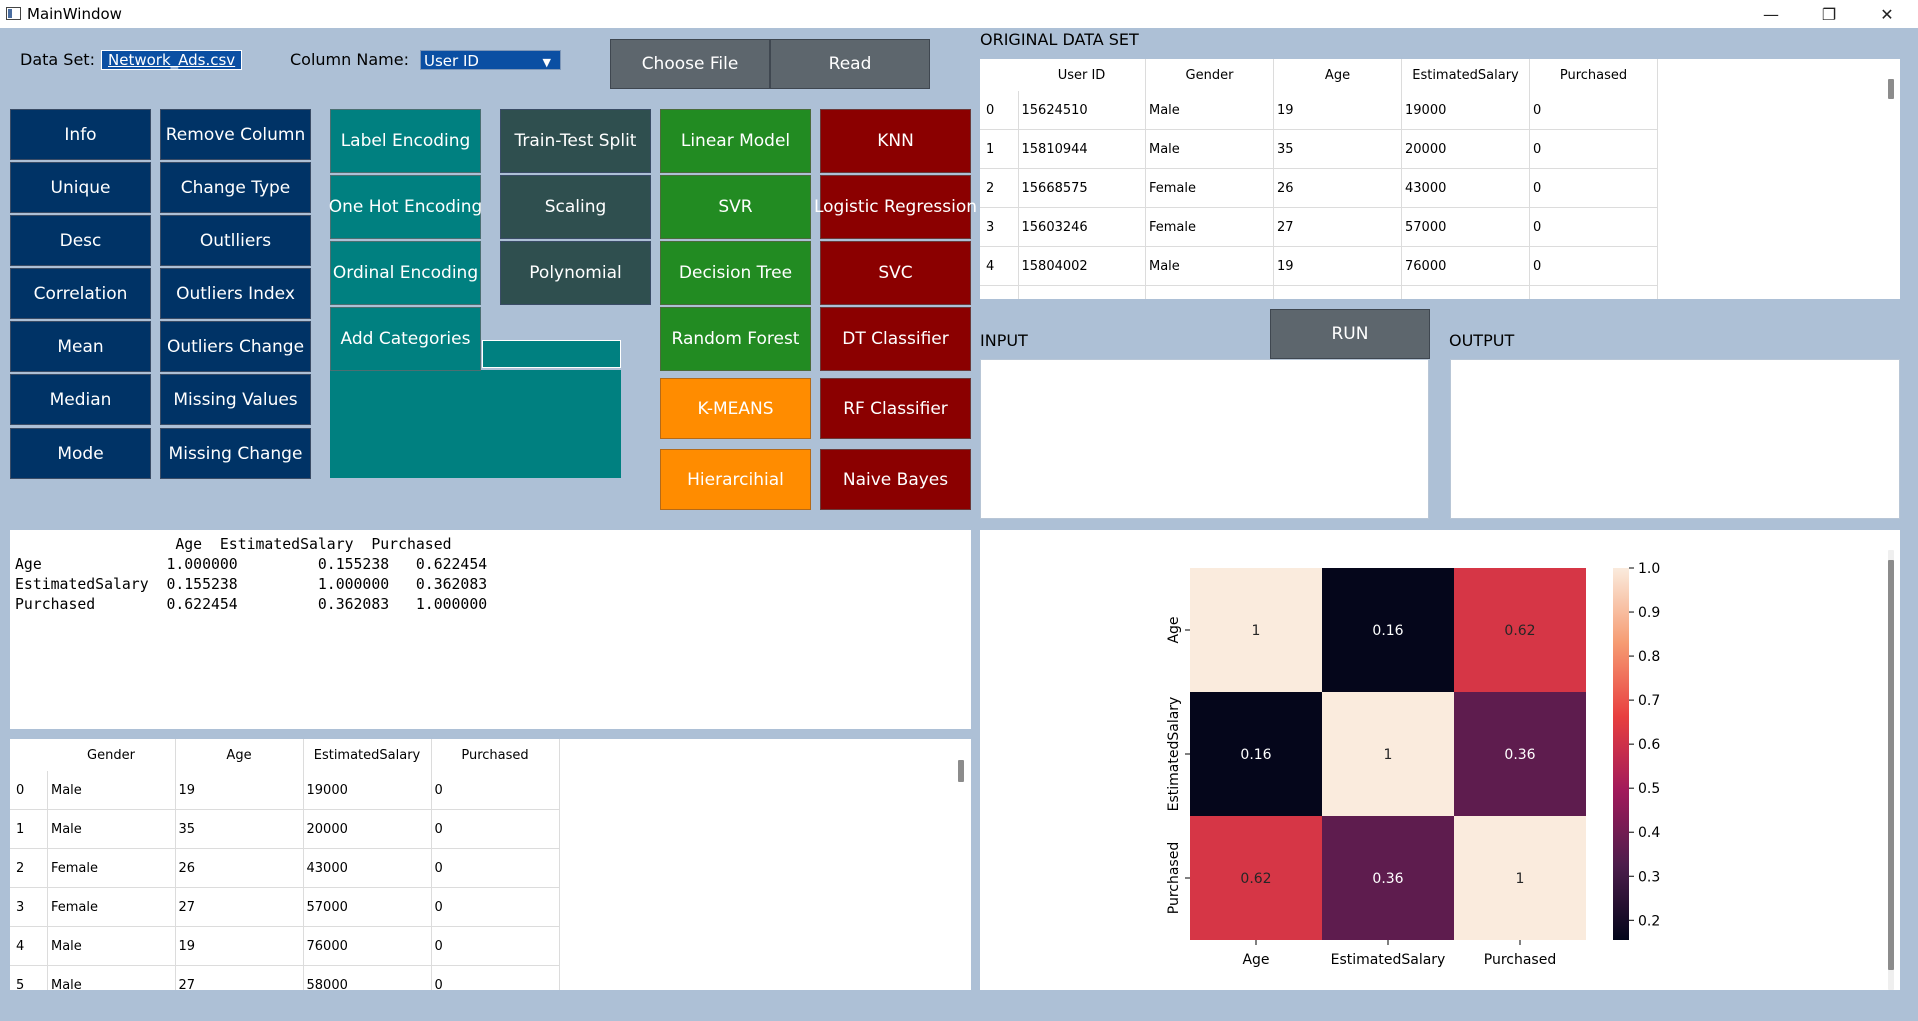  I want to click on logistic-regression-button: Logistic Regression, so click(895, 207).